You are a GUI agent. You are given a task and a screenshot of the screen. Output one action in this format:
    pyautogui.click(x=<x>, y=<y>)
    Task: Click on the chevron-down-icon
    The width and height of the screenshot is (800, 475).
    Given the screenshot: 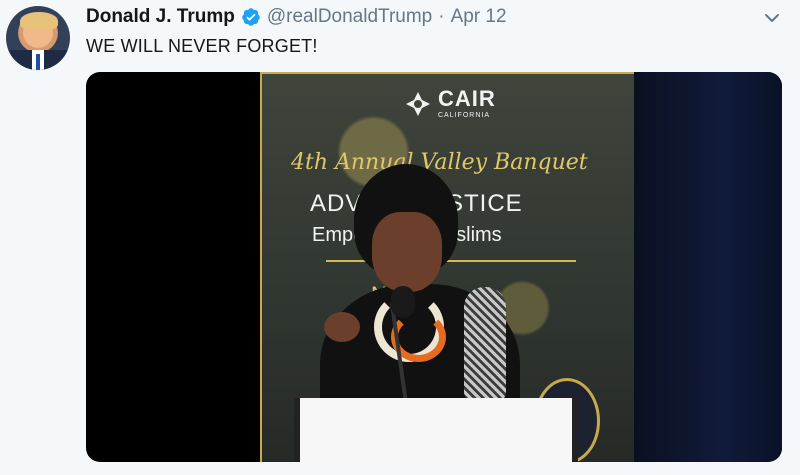 What is the action you would take?
    pyautogui.click(x=772, y=18)
    